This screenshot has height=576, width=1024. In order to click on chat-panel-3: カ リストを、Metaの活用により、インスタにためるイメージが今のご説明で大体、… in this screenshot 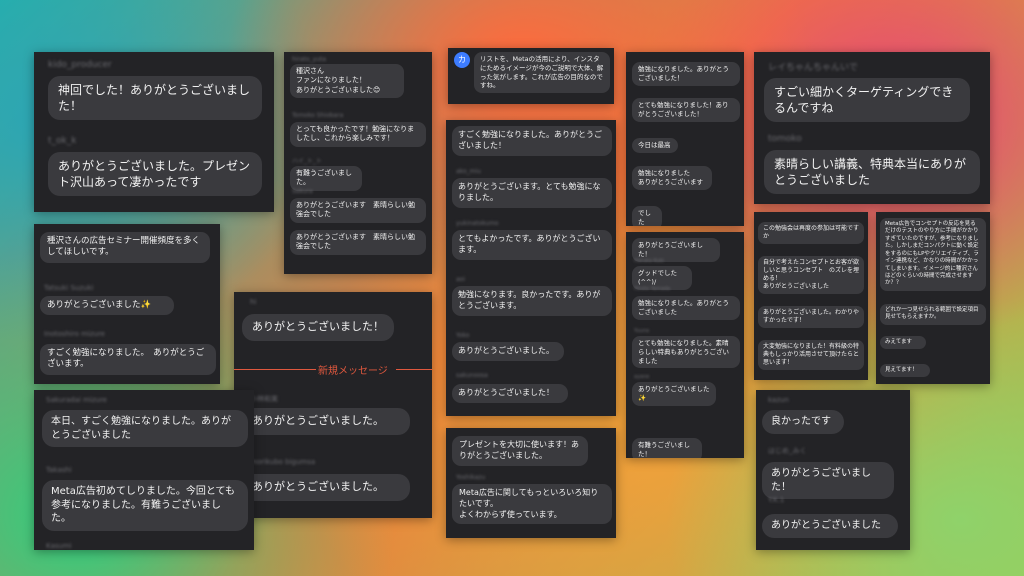, I will do `click(531, 76)`.